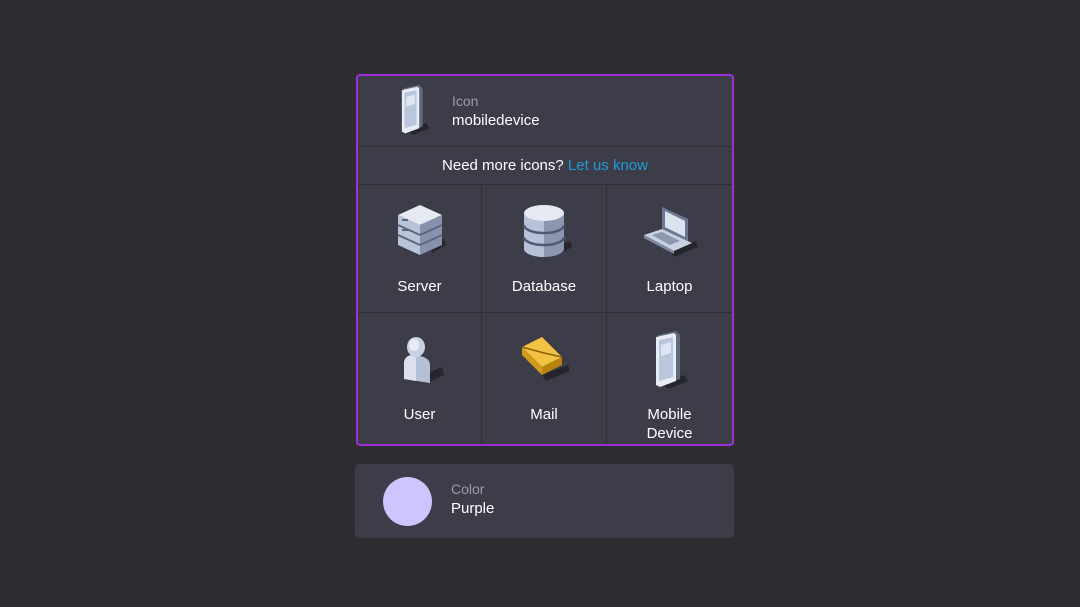  What do you see at coordinates (608, 165) in the screenshot?
I see `let-us-know-link: Let us know` at bounding box center [608, 165].